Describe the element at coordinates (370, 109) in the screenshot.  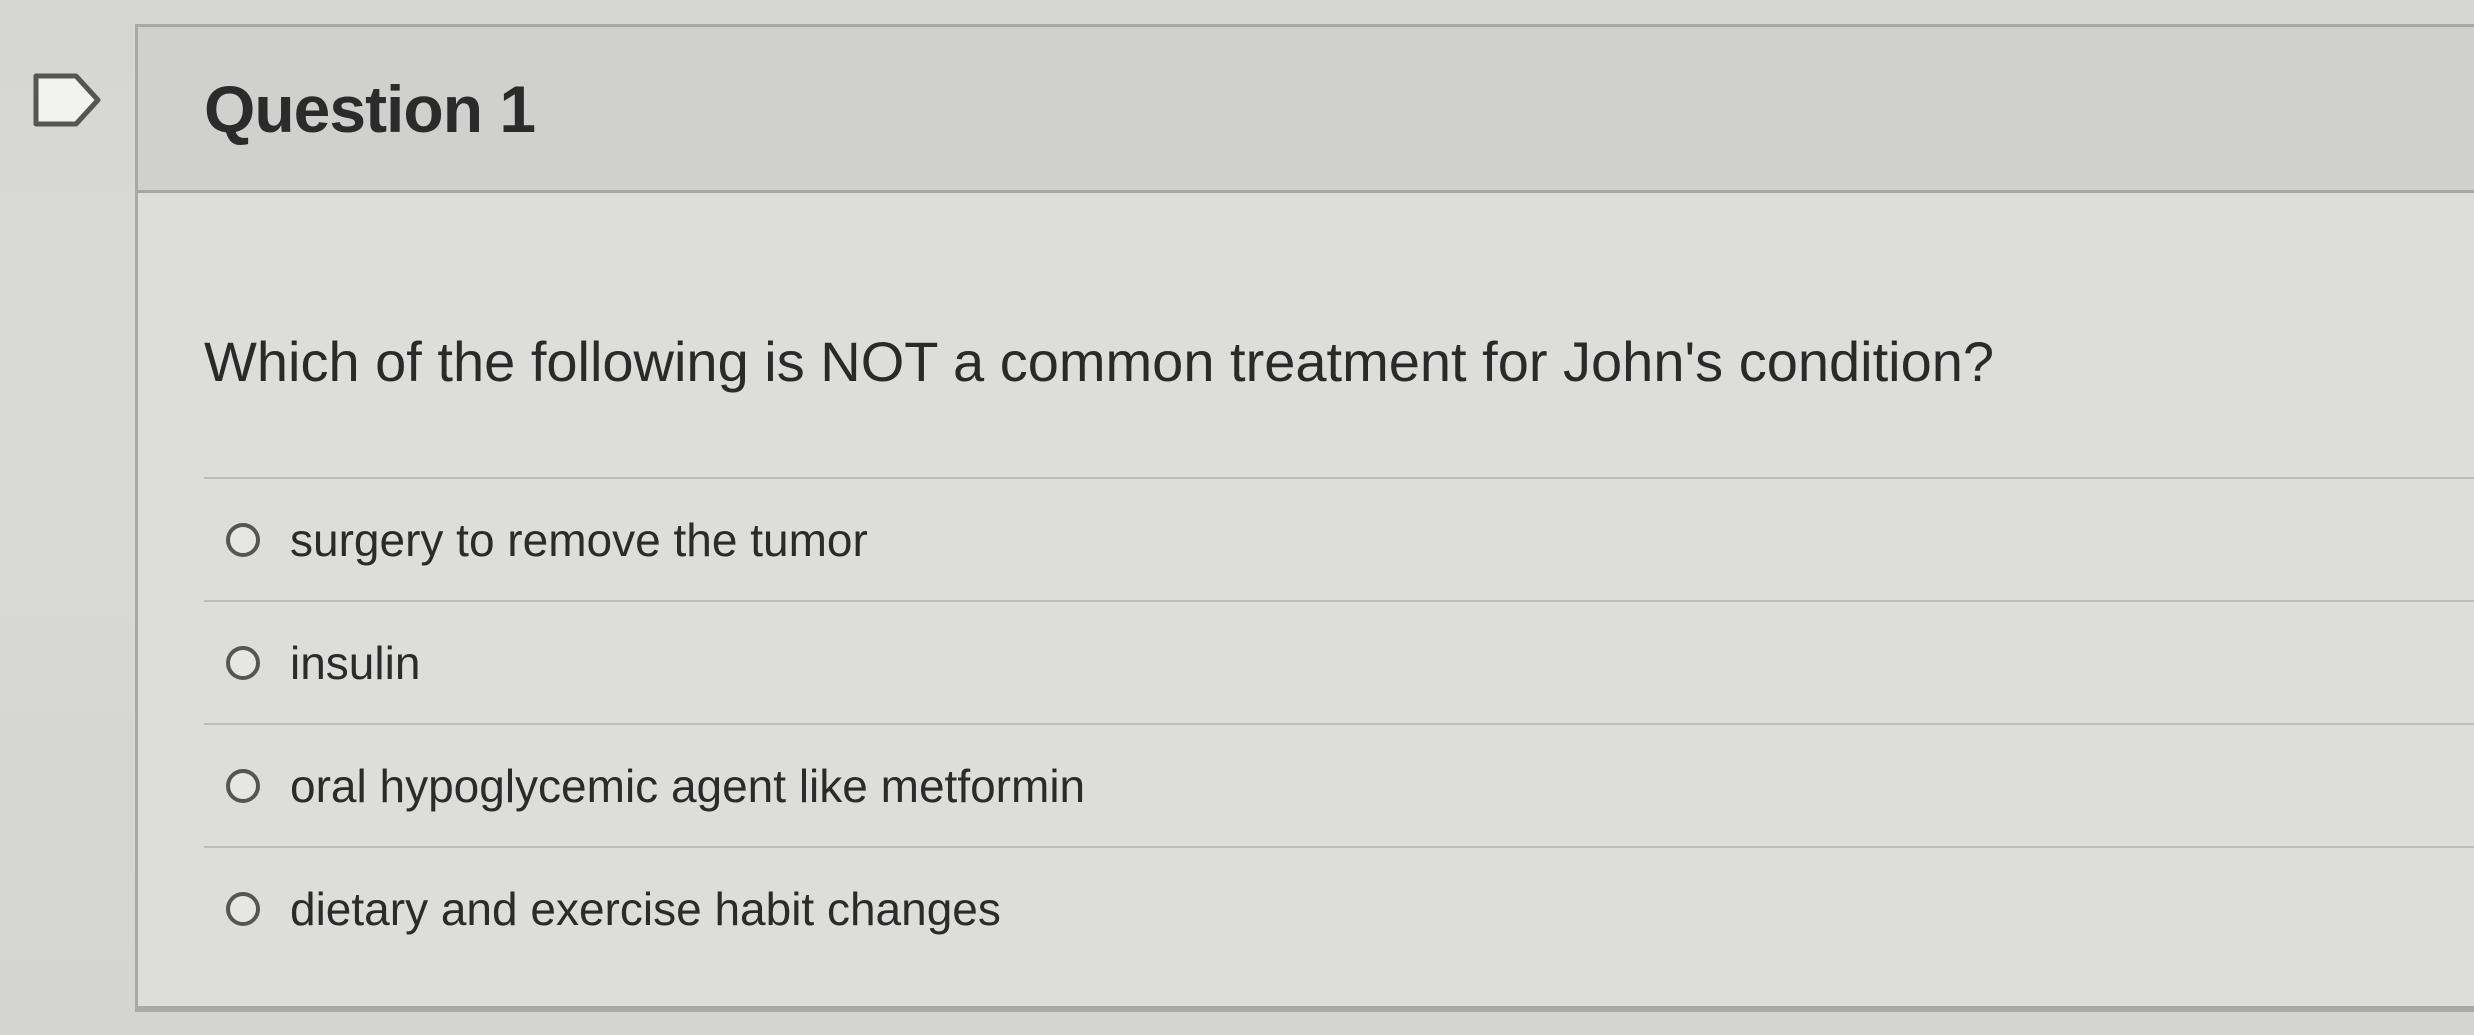
I see `question-title: Question 1` at that location.